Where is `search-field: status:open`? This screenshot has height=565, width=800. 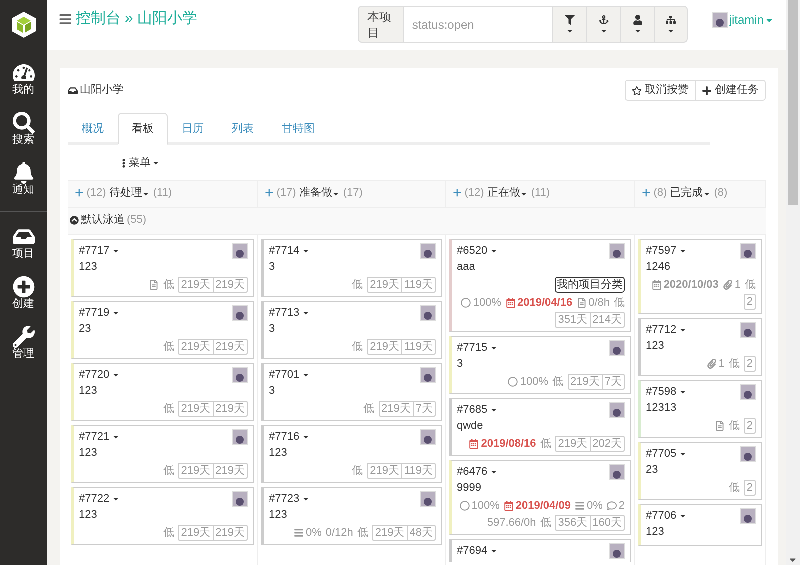 search-field: status:open is located at coordinates (478, 24).